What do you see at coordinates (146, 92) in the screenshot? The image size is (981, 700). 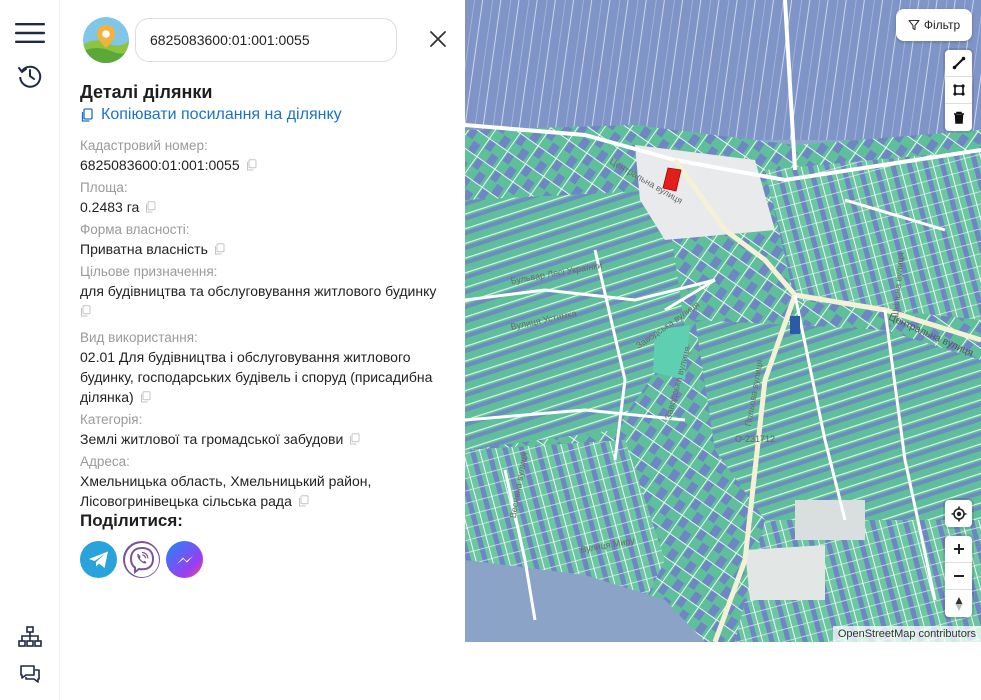 I see `details-title: Деталі ділянки` at bounding box center [146, 92].